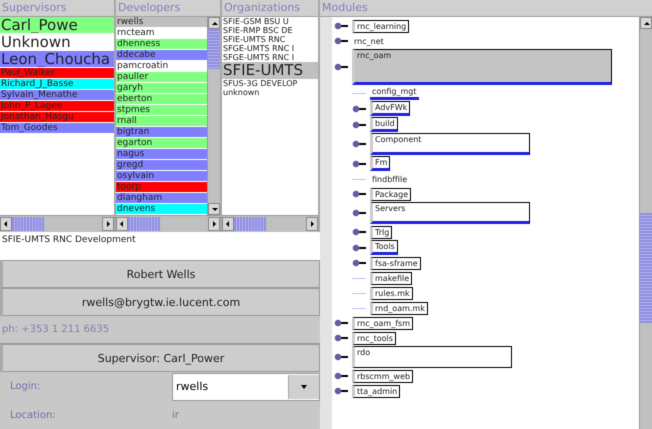  I want to click on list-item: SFIE-UMTS, so click(270, 70).